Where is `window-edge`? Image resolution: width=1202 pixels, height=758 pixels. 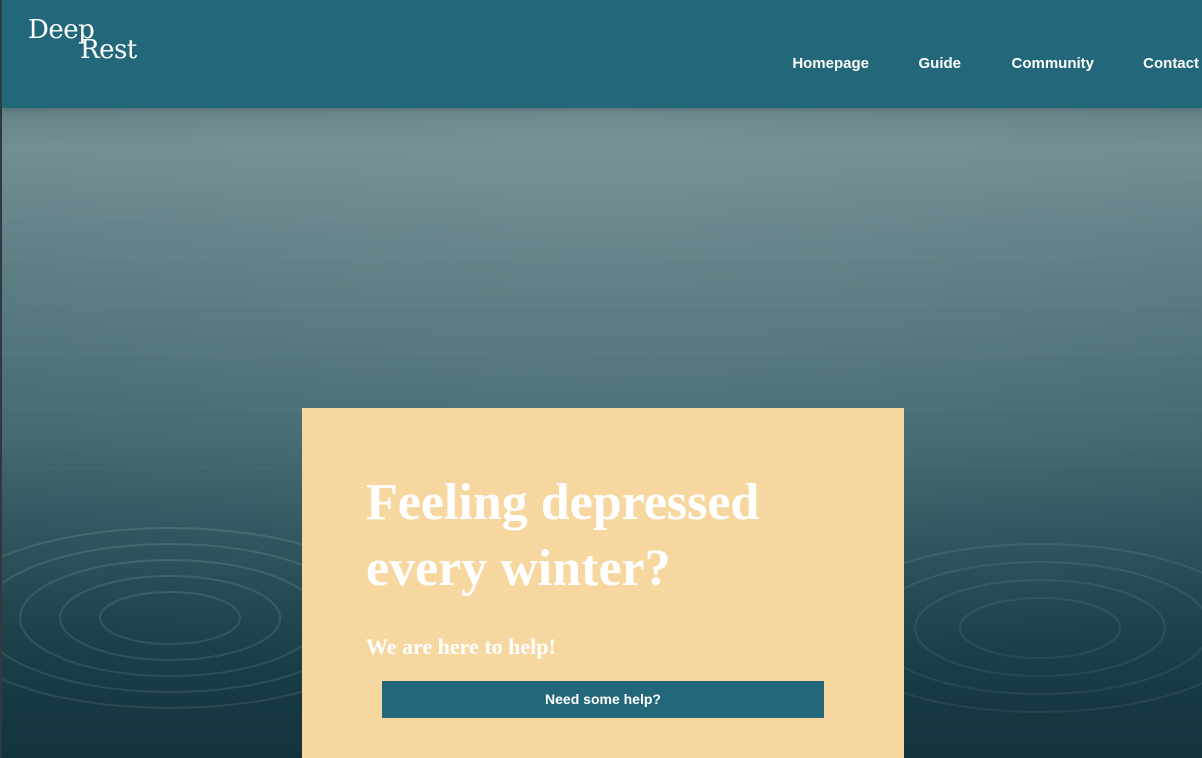 window-edge is located at coordinates (1, 379).